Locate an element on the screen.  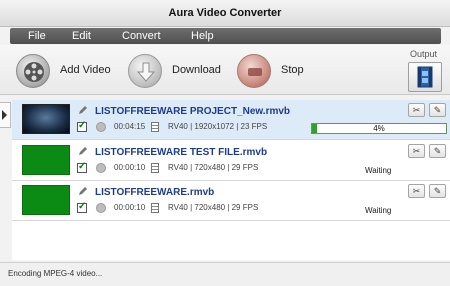
stop-button: Stop is located at coordinates (277, 71).